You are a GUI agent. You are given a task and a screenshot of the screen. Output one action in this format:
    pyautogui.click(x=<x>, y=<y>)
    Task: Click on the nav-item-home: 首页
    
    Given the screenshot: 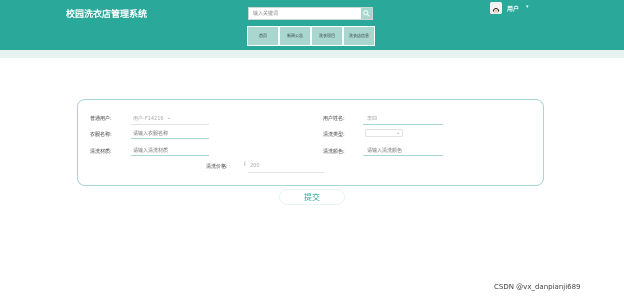 What is the action you would take?
    pyautogui.click(x=263, y=36)
    